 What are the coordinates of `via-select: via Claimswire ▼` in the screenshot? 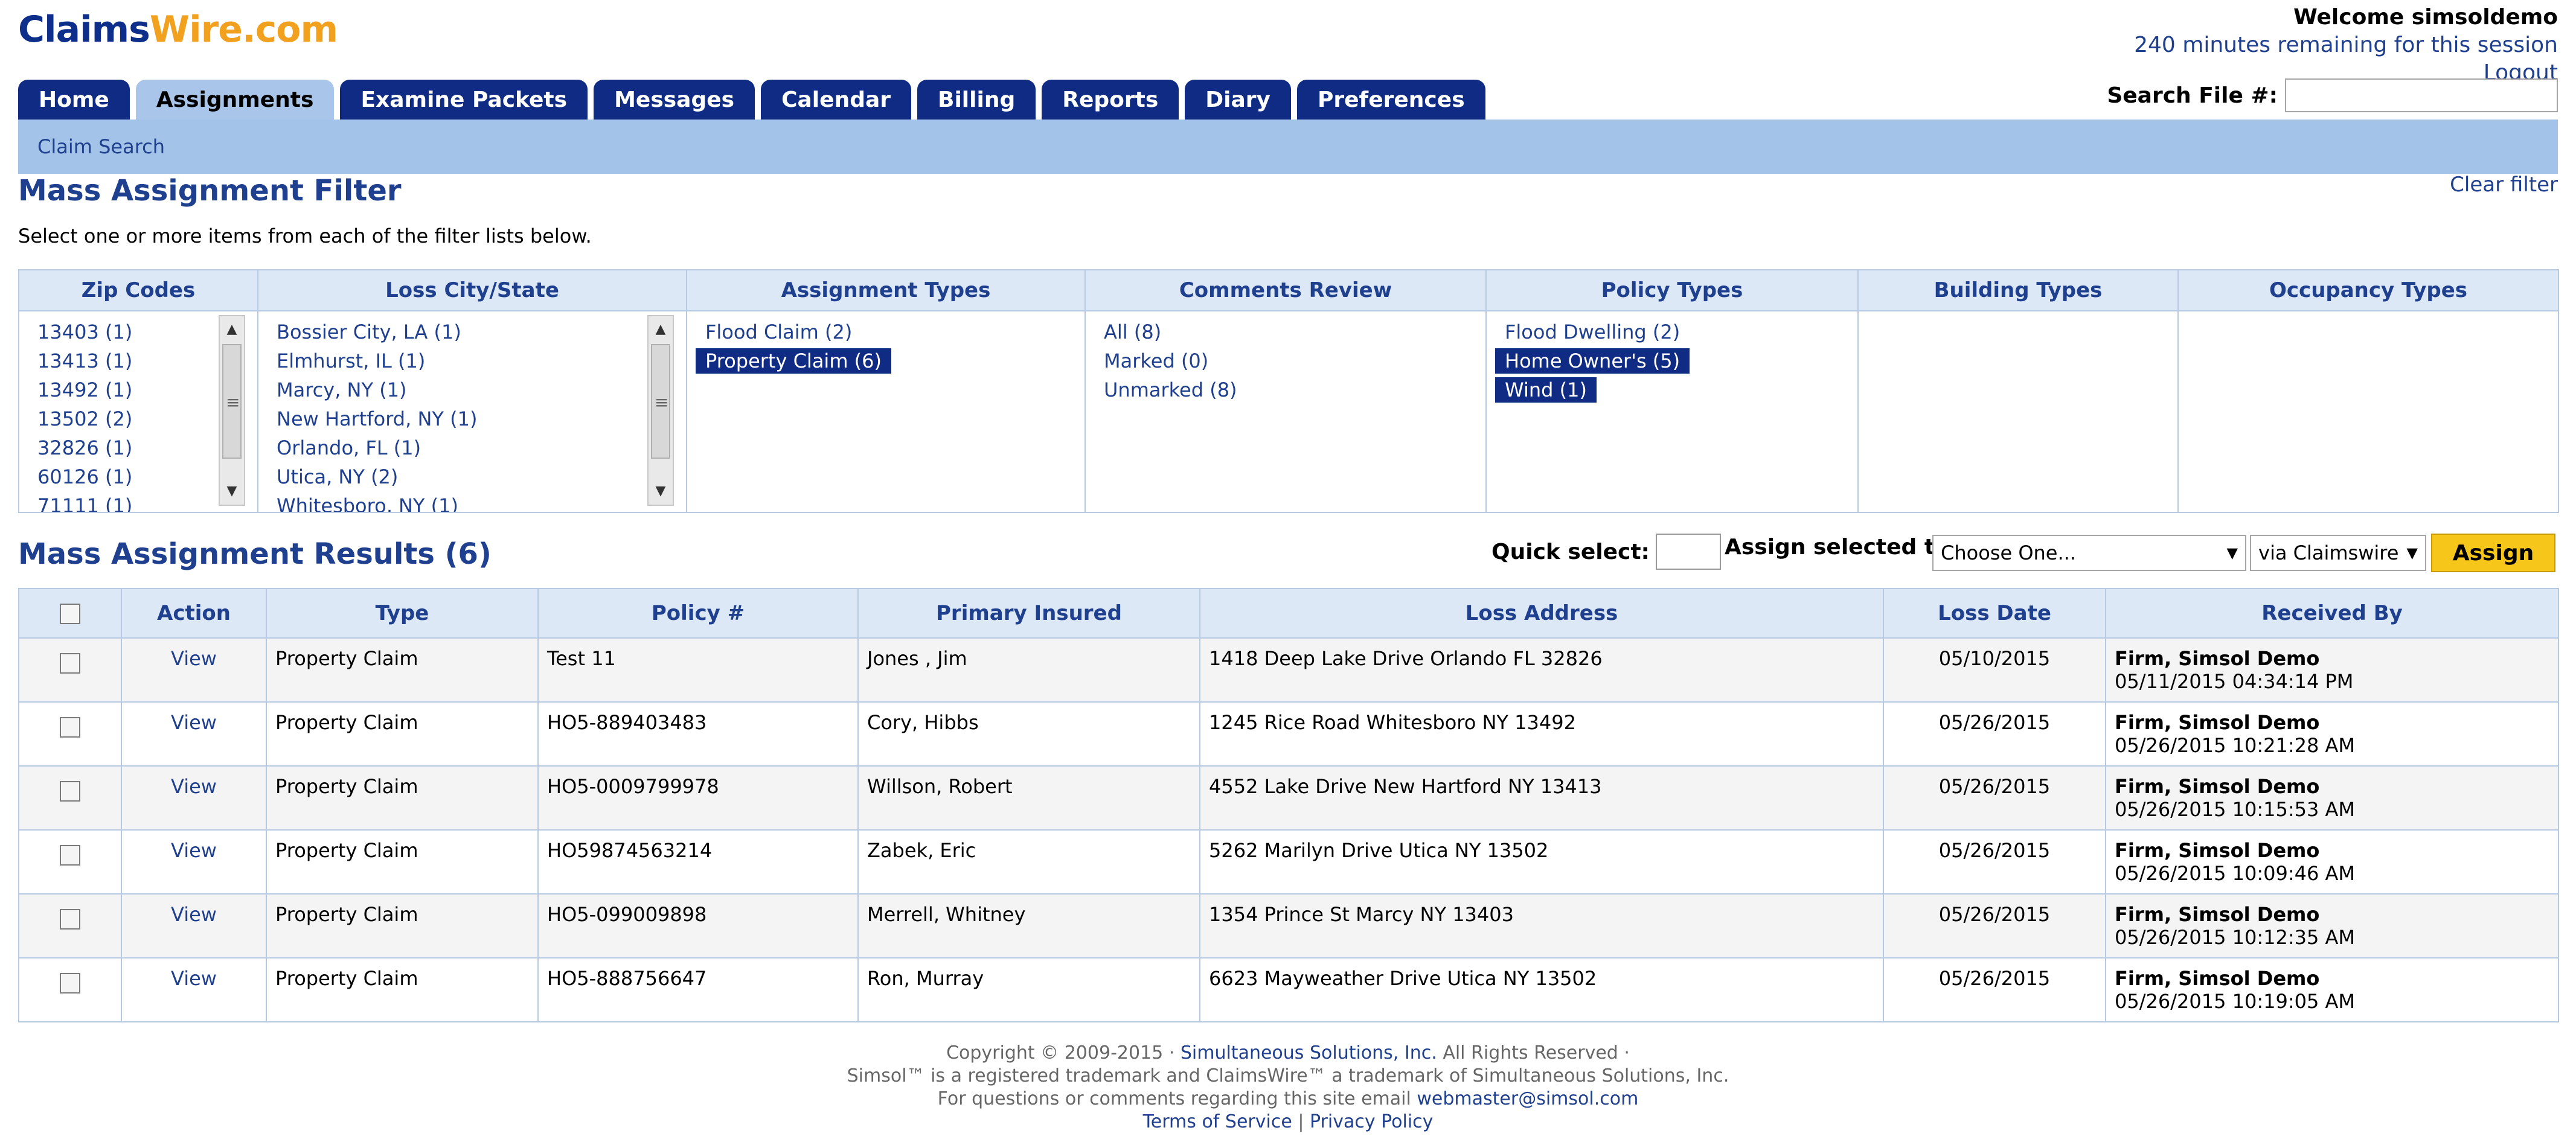 It's located at (2338, 553).